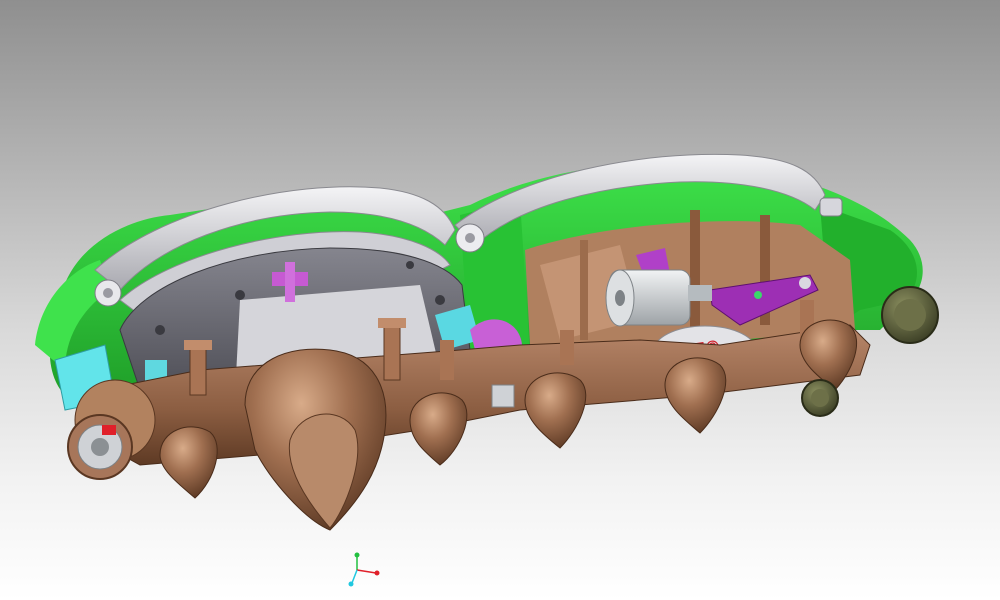  What do you see at coordinates (357, 555) in the screenshot?
I see `y-axis-tip` at bounding box center [357, 555].